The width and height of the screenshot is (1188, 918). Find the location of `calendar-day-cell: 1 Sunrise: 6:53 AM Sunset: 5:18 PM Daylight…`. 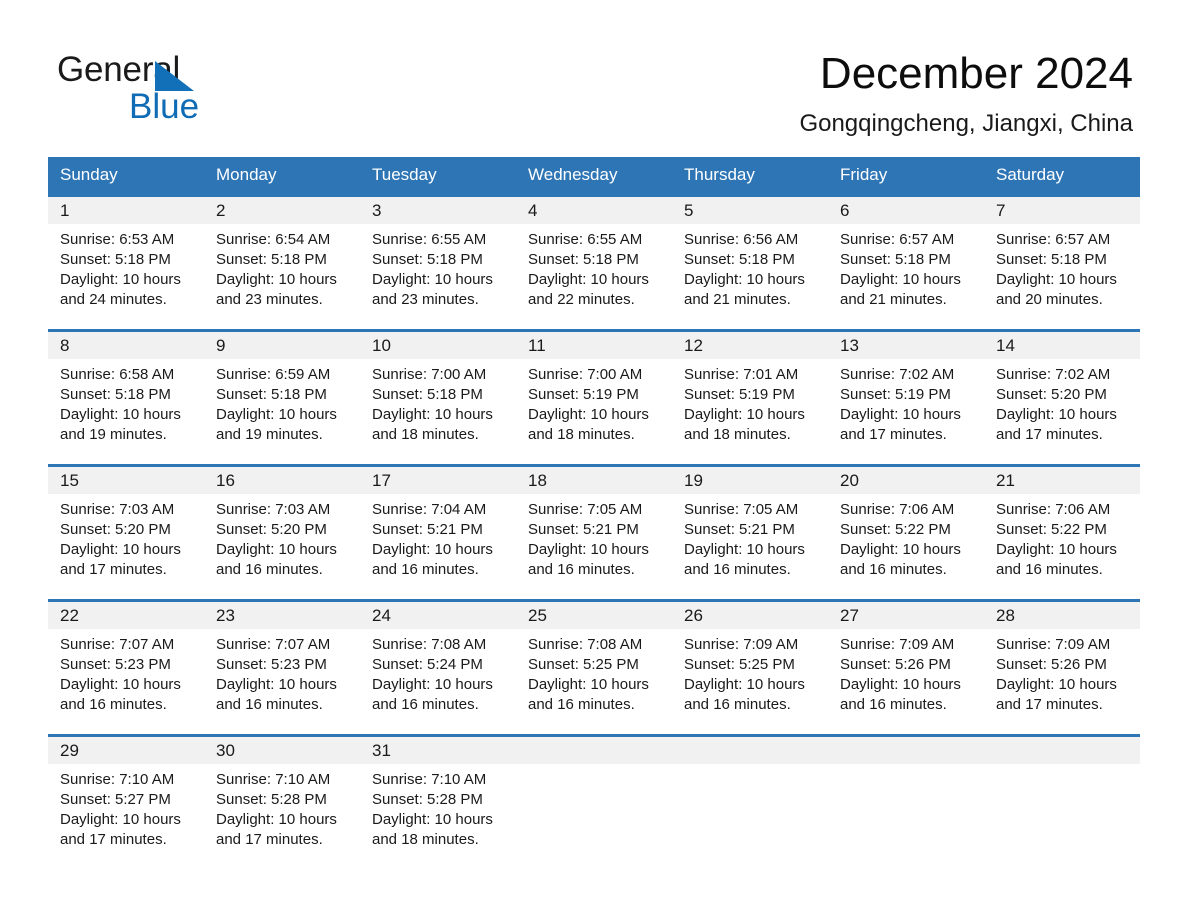

calendar-day-cell: 1 Sunrise: 6:53 AM Sunset: 5:18 PM Daylight… is located at coordinates (126, 262).